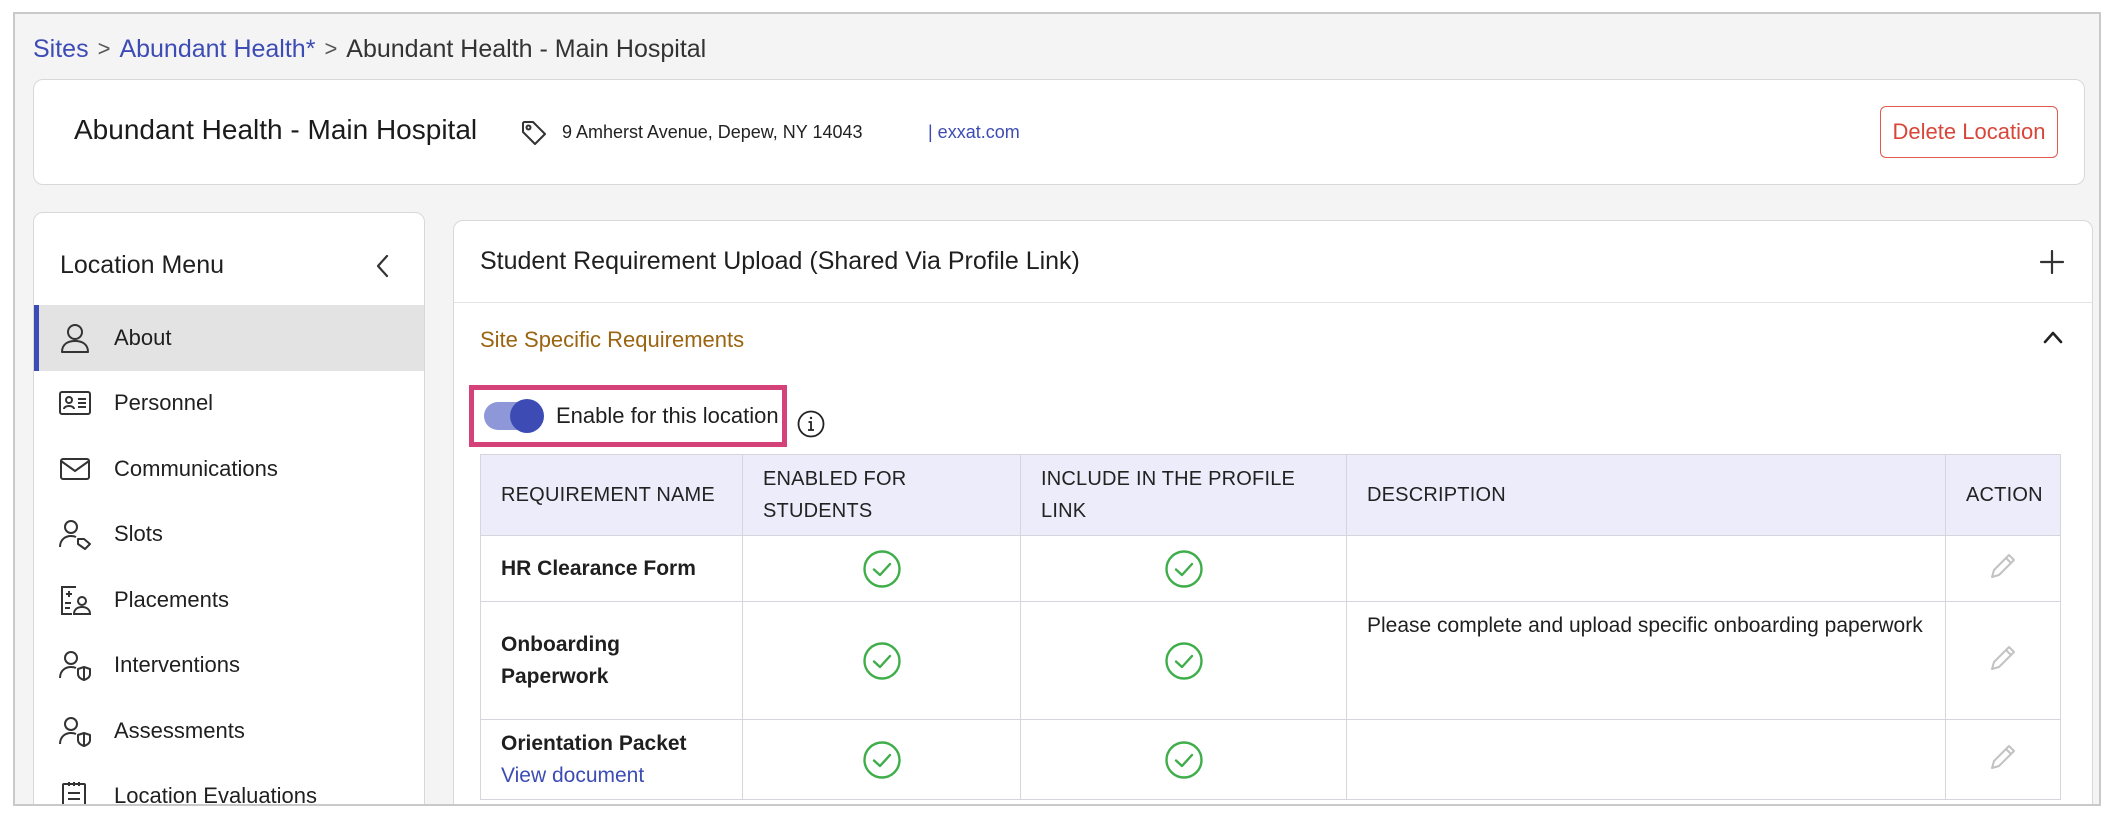 This screenshot has width=2112, height=816. I want to click on view-document-link: View document, so click(611, 776).